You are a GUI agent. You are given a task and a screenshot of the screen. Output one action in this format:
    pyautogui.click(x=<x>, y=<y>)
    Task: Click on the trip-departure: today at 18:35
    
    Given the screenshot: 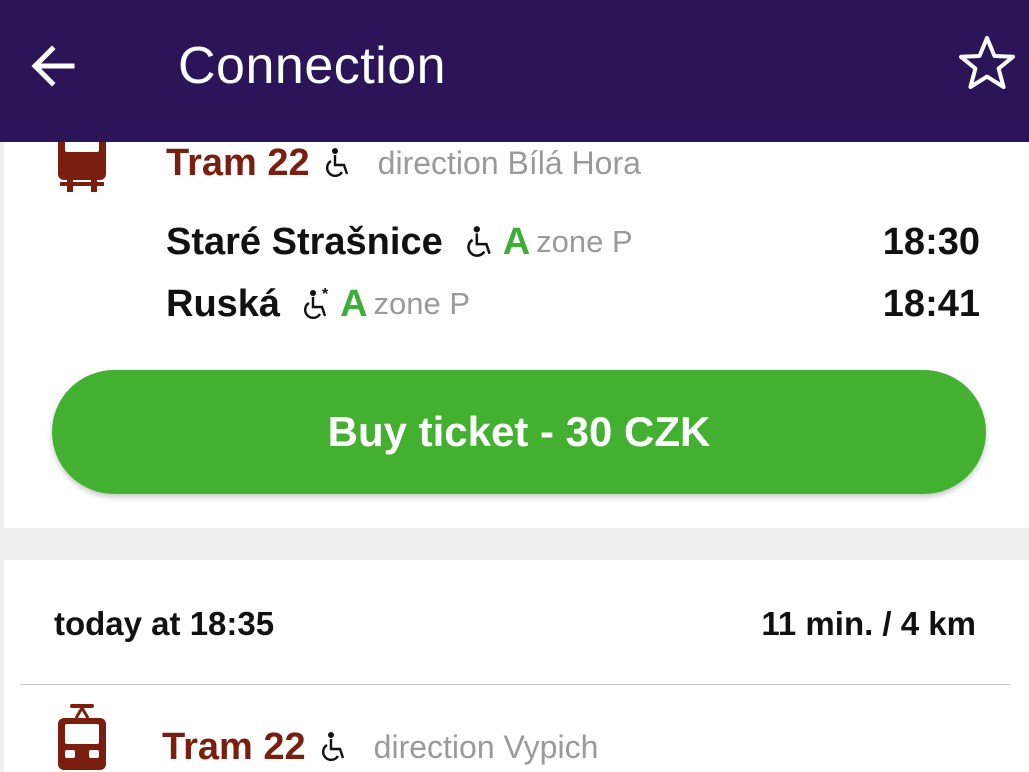 What is the action you would take?
    pyautogui.click(x=164, y=623)
    